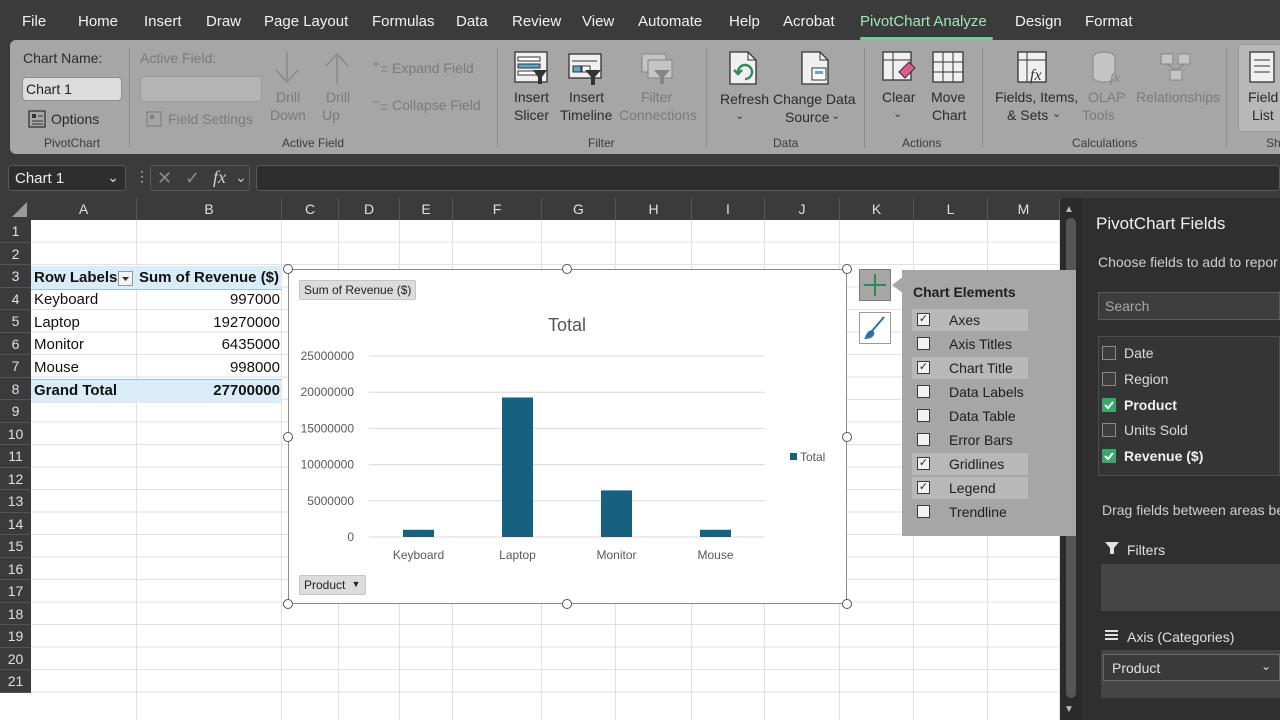 This screenshot has width=1280, height=720. I want to click on pivot-value-header: Sum of Revenue ($), so click(209, 278).